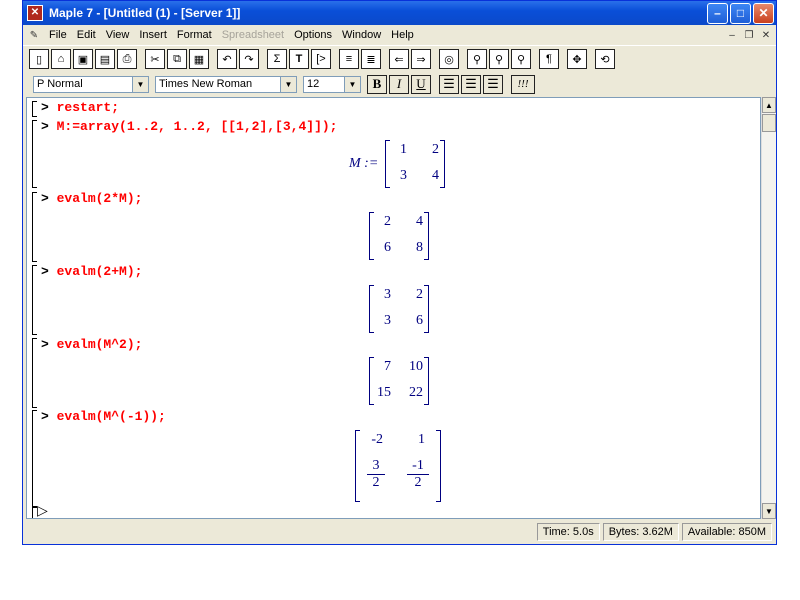  What do you see at coordinates (499, 59) in the screenshot?
I see `zoom-medium-icon: ⚲` at bounding box center [499, 59].